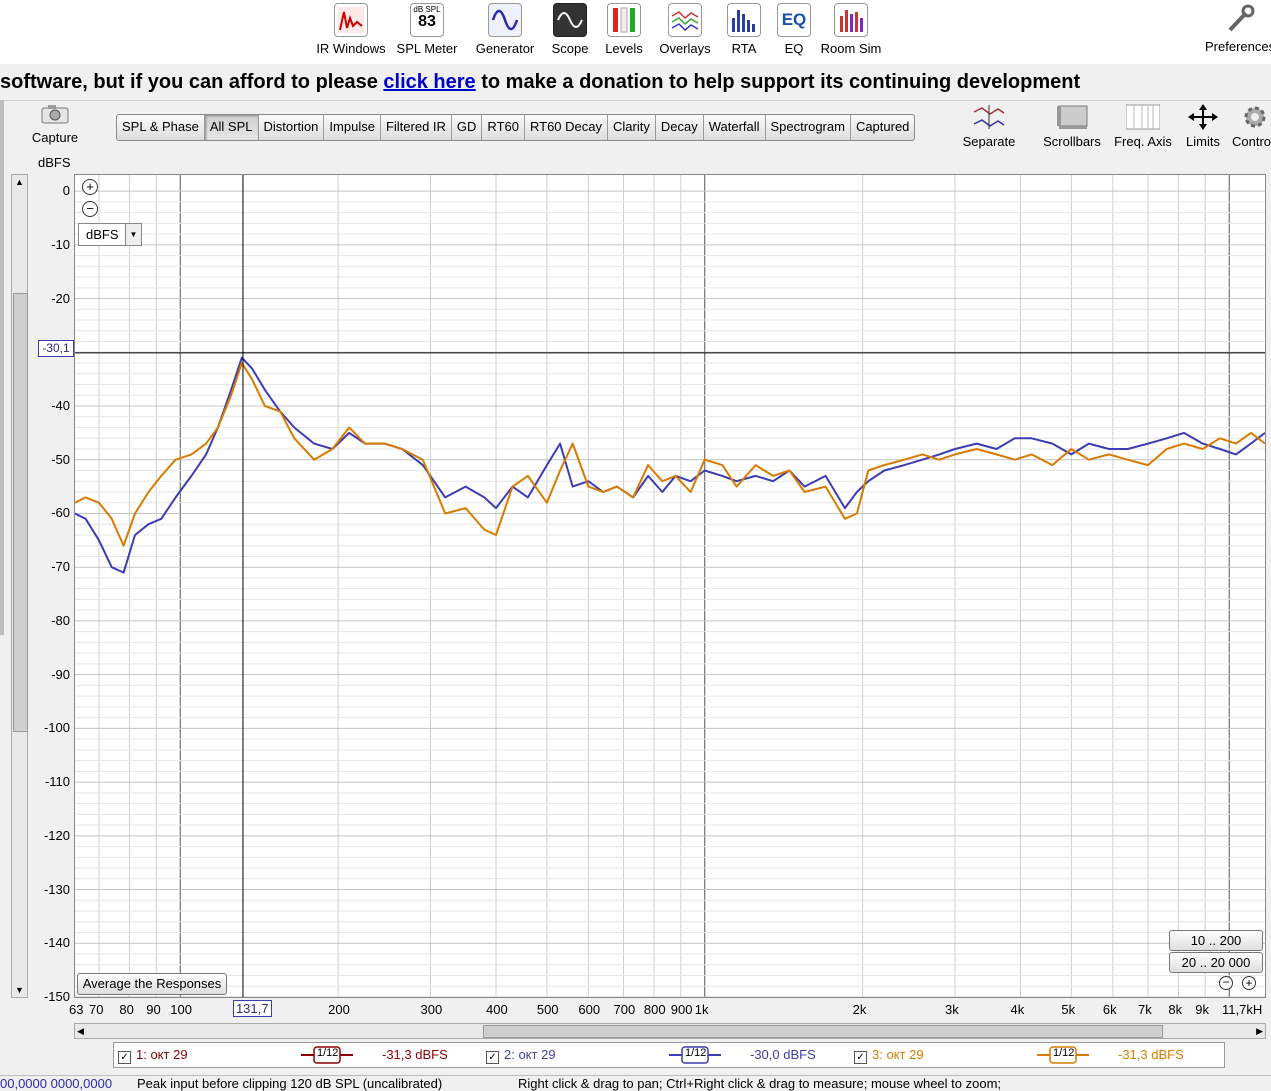 The width and height of the screenshot is (1271, 1091). I want to click on tab-rt60-decay: RT60 Decay, so click(566, 127).